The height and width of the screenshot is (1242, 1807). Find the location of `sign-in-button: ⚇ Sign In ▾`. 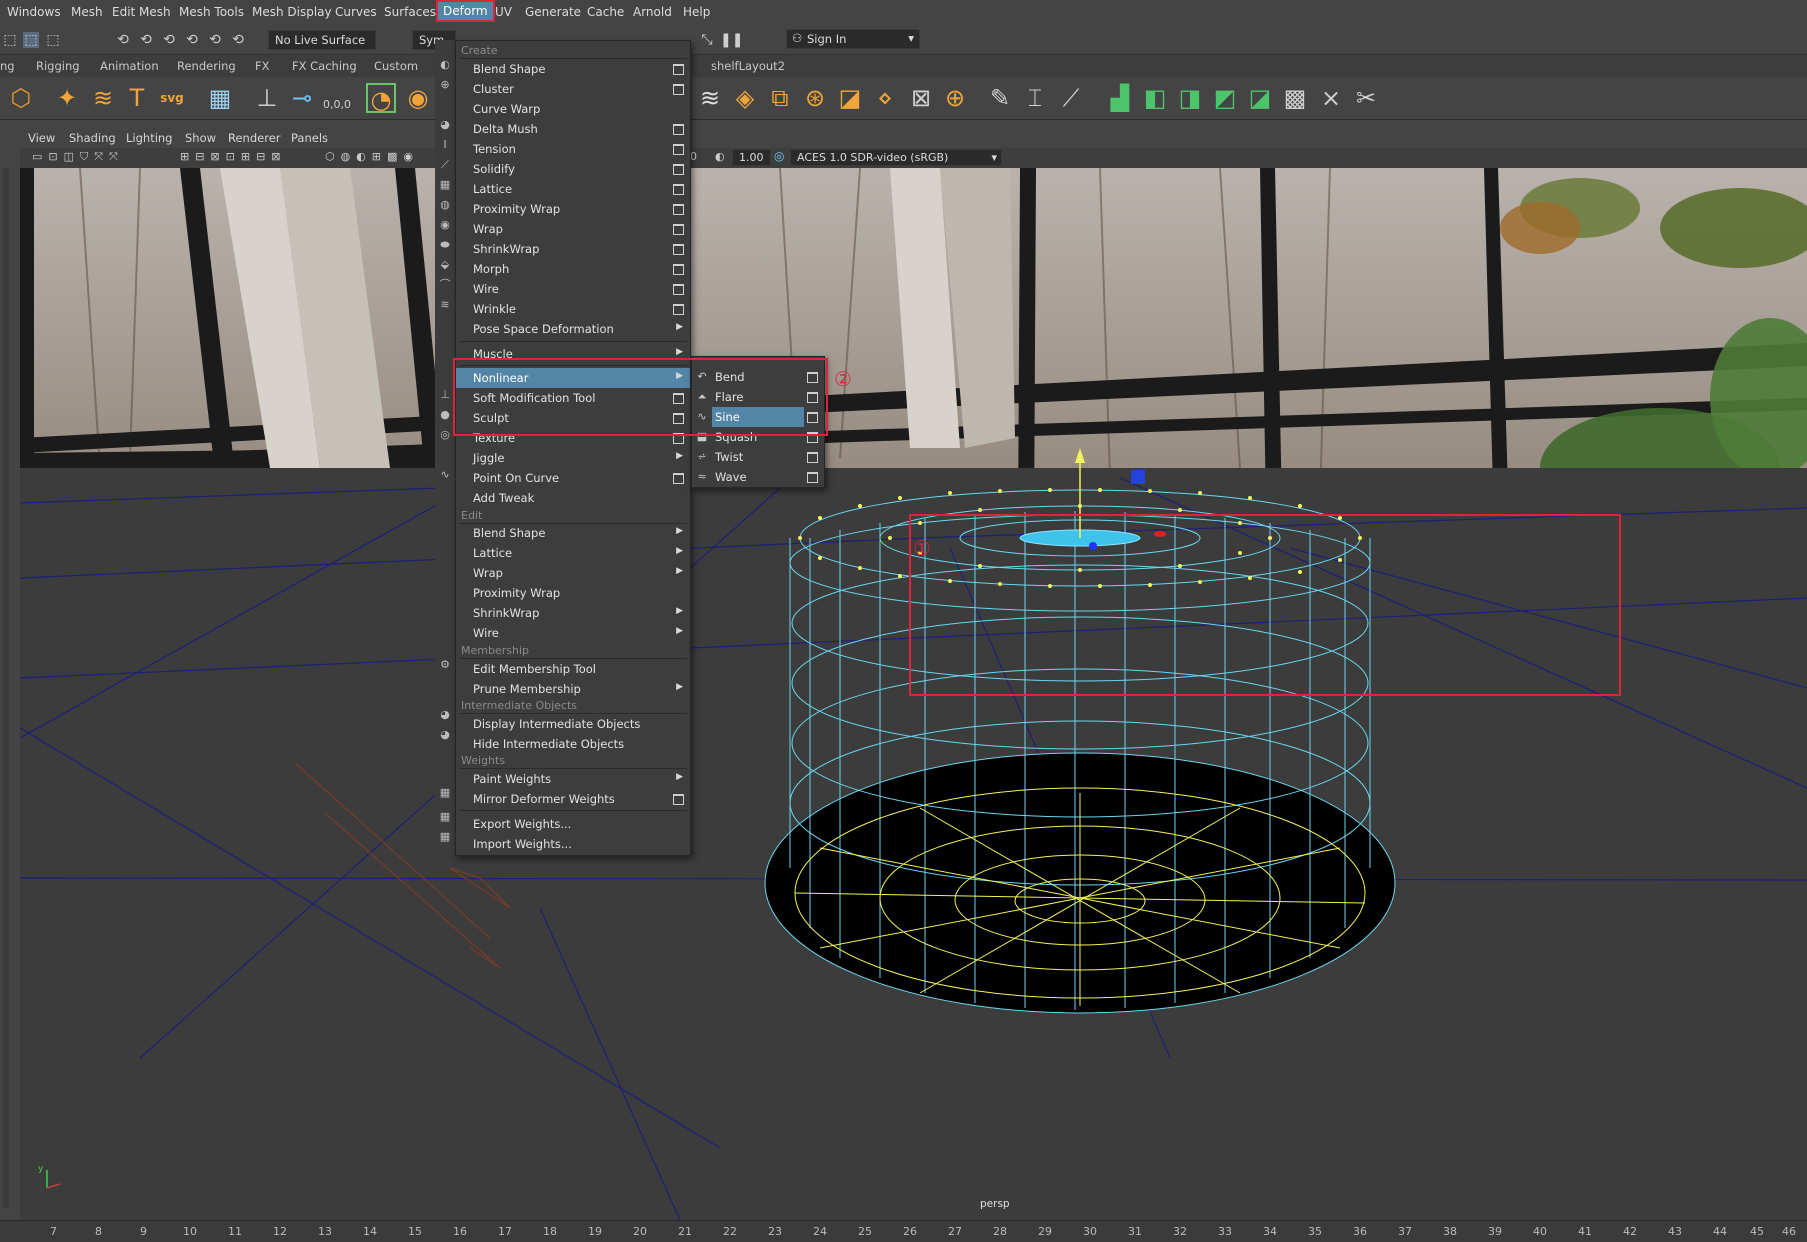

sign-in-button: ⚇ Sign In ▾ is located at coordinates (853, 39).